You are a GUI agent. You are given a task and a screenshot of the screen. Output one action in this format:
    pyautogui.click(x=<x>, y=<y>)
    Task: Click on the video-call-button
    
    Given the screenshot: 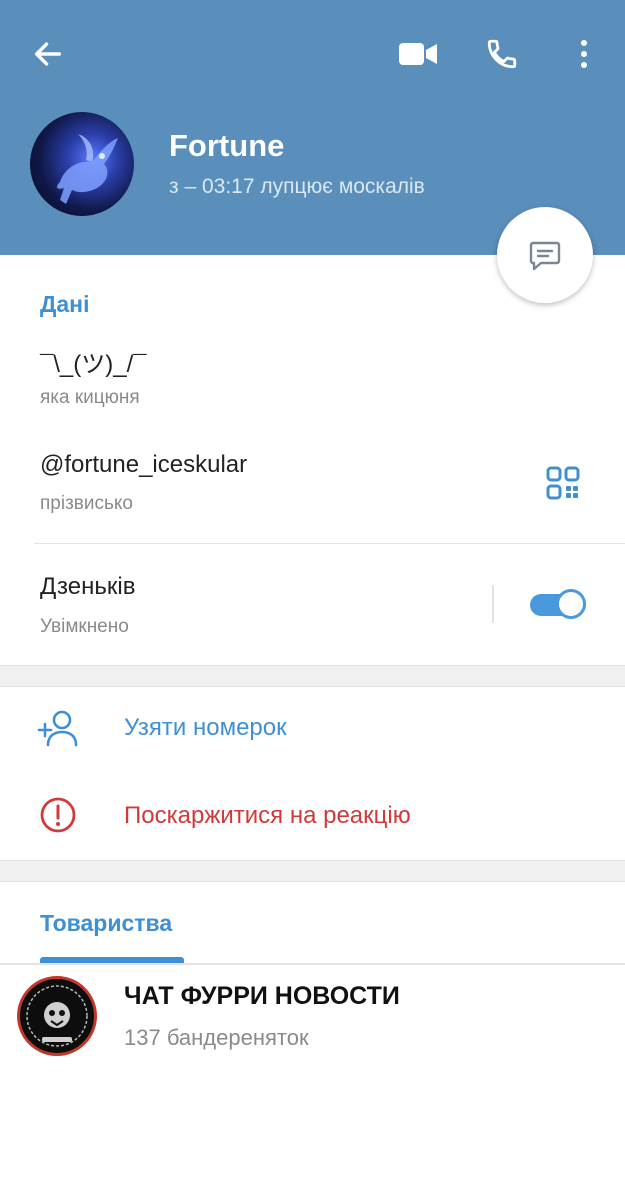 What is the action you would take?
    pyautogui.click(x=418, y=54)
    